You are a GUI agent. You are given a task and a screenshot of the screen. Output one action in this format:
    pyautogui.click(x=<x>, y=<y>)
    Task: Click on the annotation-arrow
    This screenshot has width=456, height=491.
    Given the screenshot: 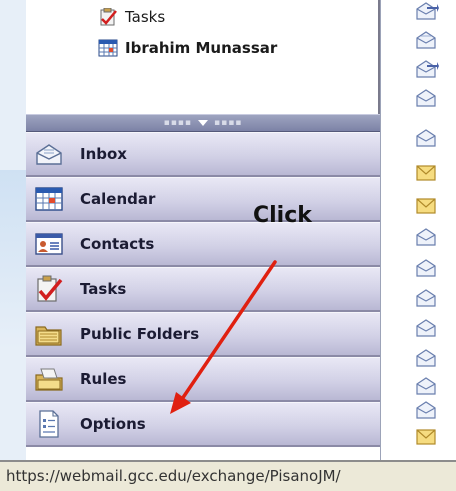 What is the action you would take?
    pyautogui.click(x=223, y=337)
    